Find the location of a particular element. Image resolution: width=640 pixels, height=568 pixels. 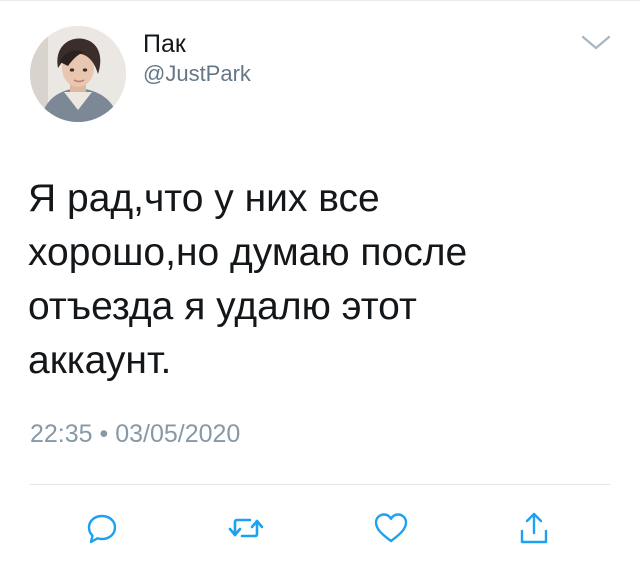

reply-button is located at coordinates (102, 528).